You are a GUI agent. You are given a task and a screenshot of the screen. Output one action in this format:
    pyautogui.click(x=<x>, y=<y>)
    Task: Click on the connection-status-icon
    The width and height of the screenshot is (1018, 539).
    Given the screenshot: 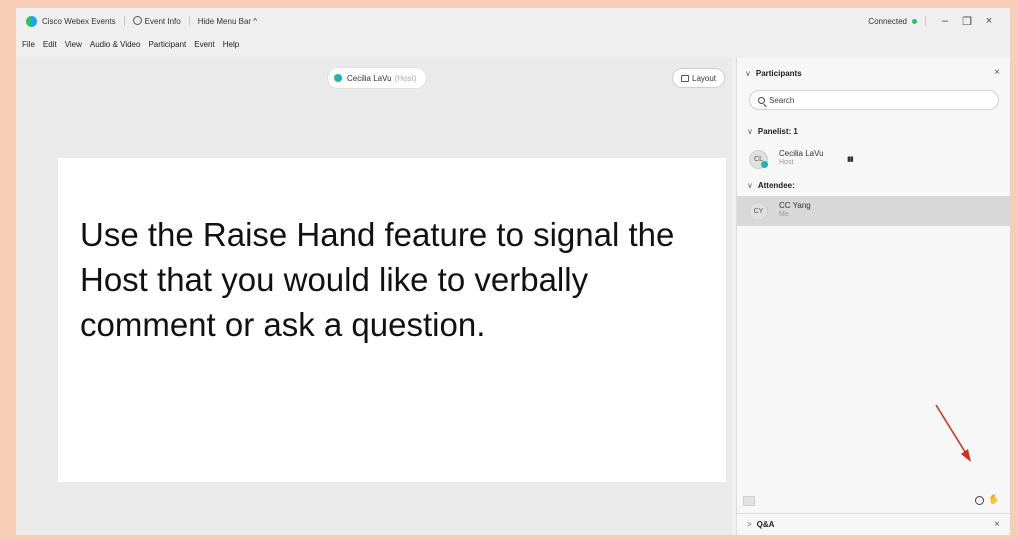 What is the action you would take?
    pyautogui.click(x=914, y=21)
    